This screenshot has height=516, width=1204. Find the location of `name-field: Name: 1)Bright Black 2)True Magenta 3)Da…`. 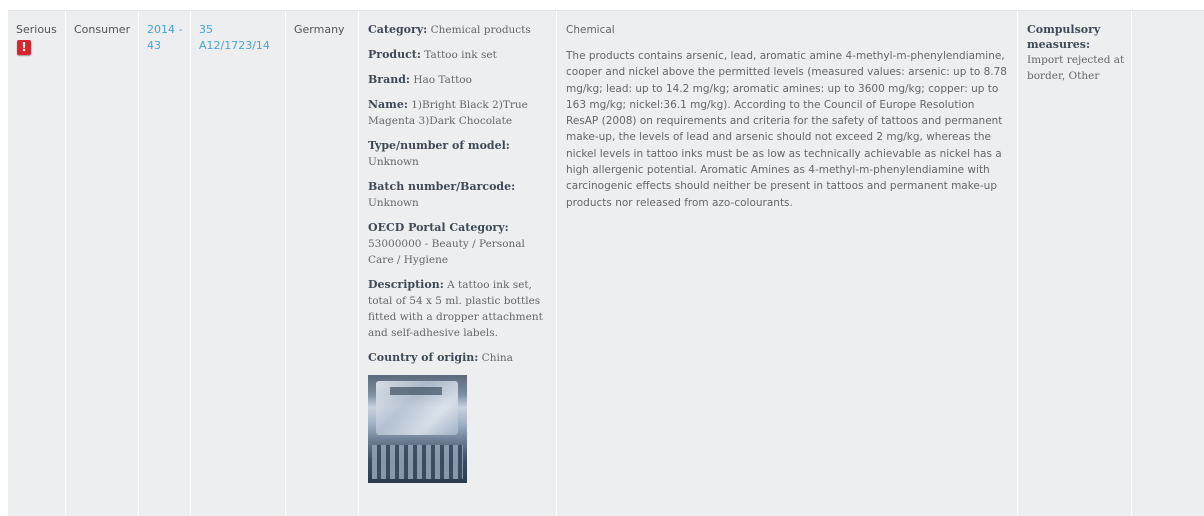

name-field: Name: 1)Bright Black 2)True Magenta 3)Da… is located at coordinates (459, 113).